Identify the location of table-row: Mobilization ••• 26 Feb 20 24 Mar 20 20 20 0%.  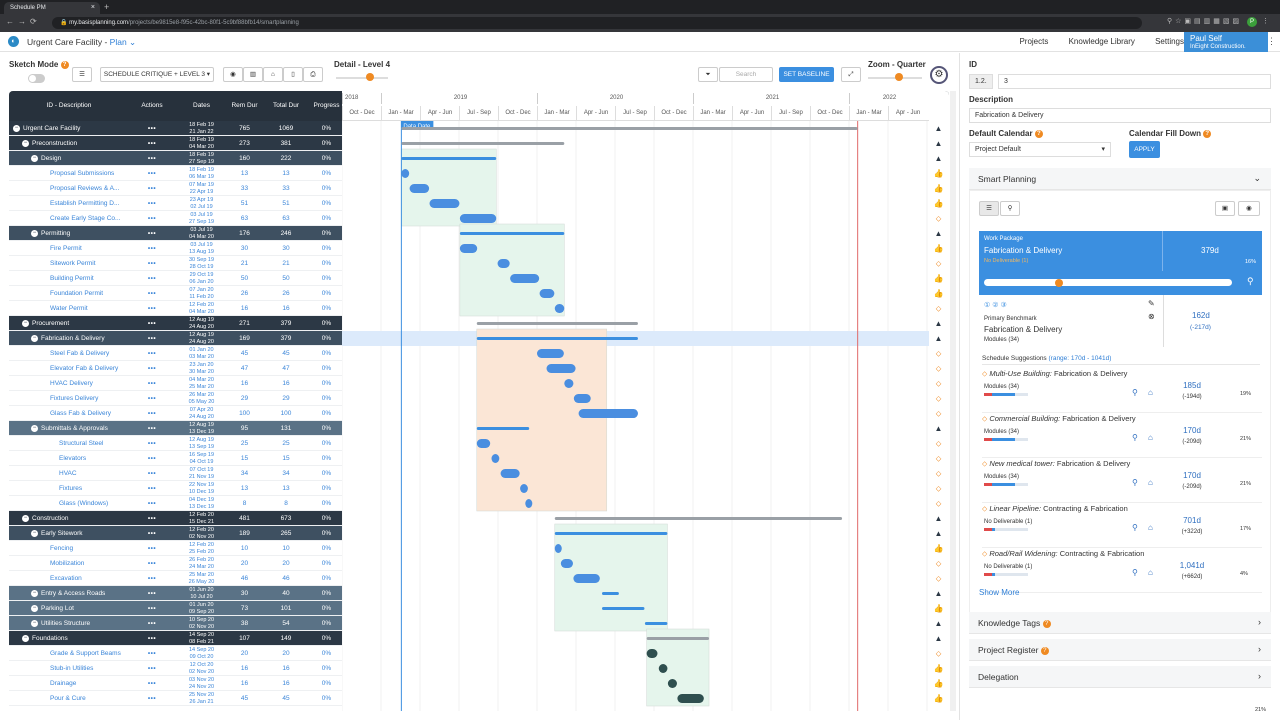
(175, 563).